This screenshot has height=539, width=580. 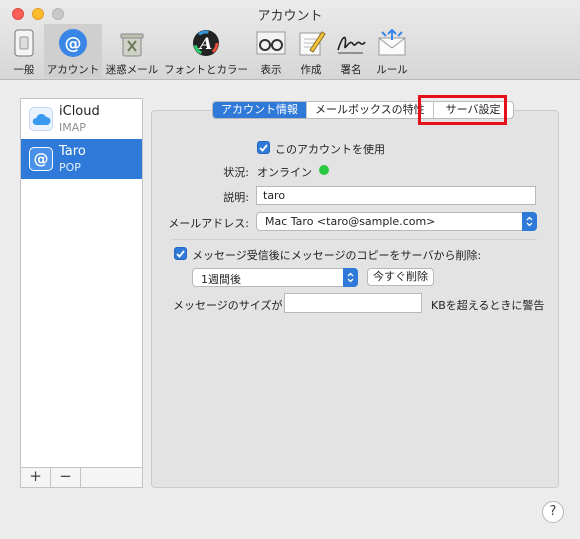 What do you see at coordinates (396, 195) in the screenshot?
I see `description-field: taro` at bounding box center [396, 195].